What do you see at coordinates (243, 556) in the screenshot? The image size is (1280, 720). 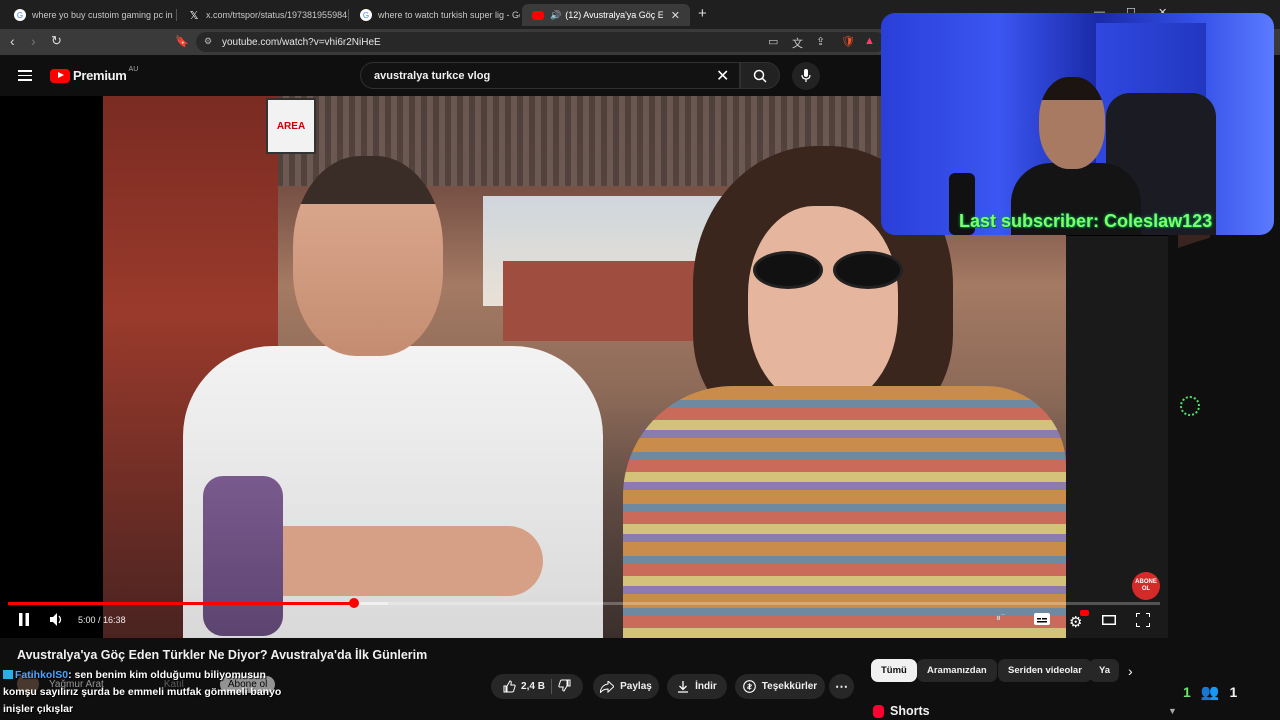 I see `video-foreground-bottle` at bounding box center [243, 556].